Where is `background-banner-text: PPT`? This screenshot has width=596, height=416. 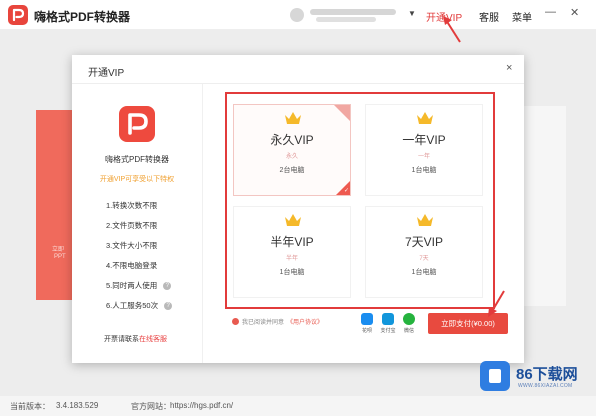
background-banner-text: PPT is located at coordinates (60, 257).